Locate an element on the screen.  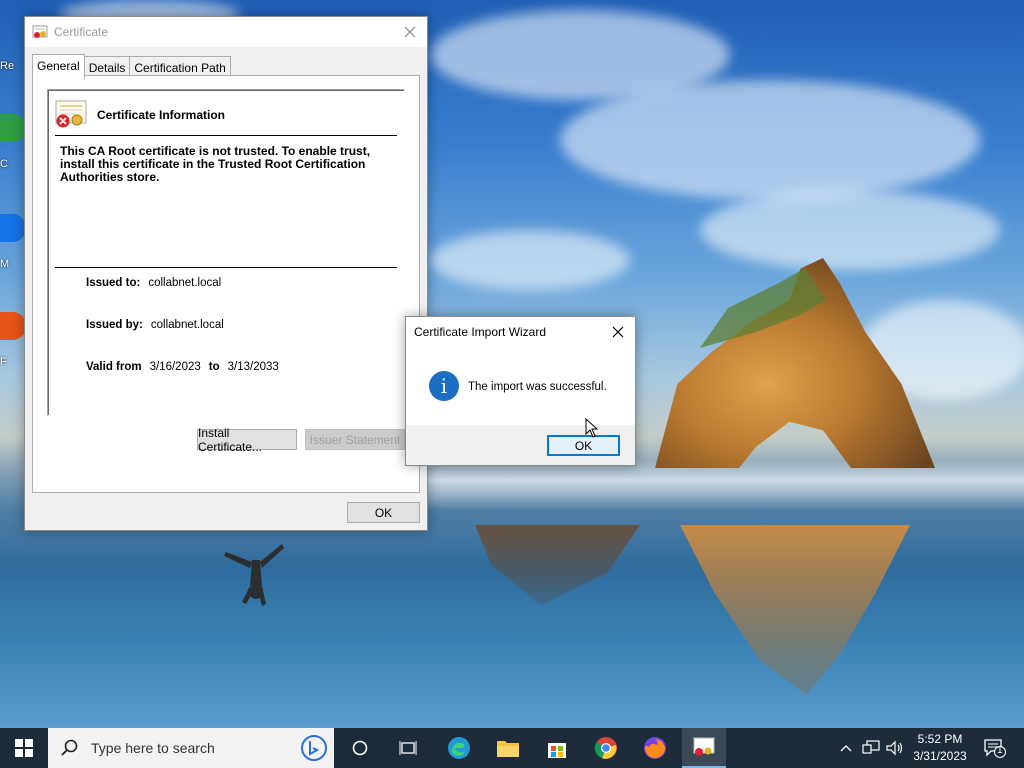
tab-general: General is located at coordinates (58, 66).